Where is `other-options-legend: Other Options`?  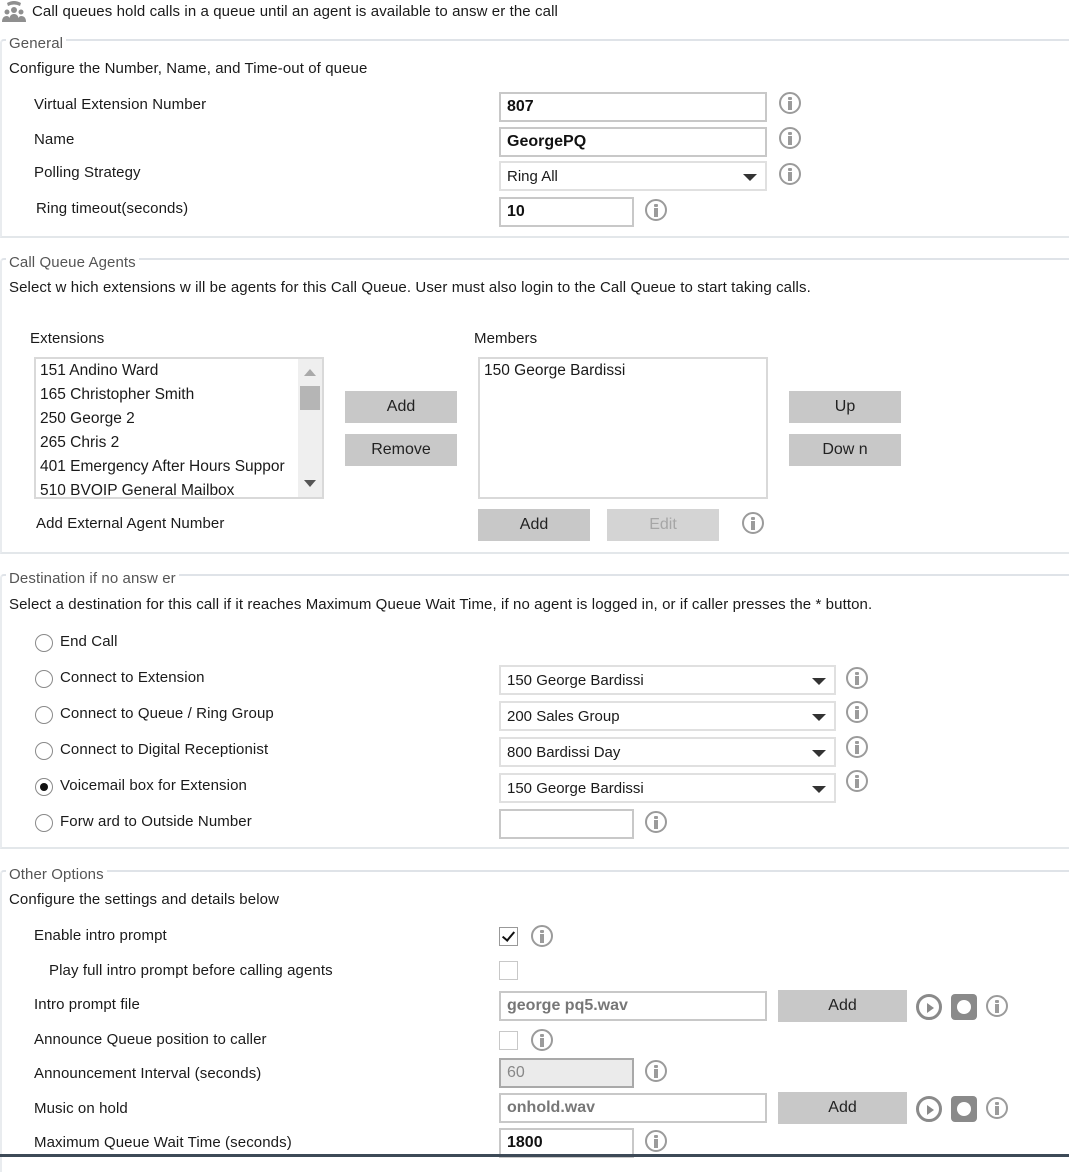 other-options-legend: Other Options is located at coordinates (56, 874).